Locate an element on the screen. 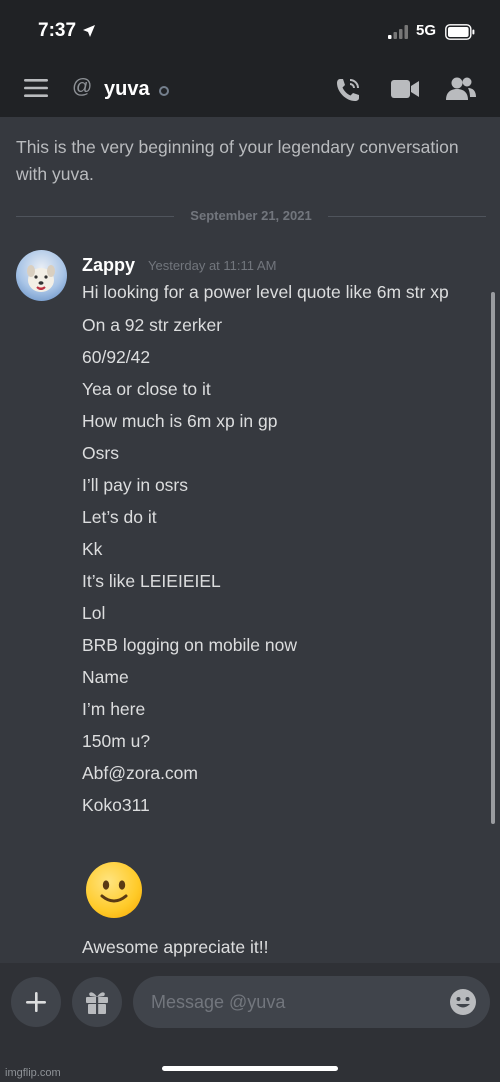 The width and height of the screenshot is (500, 1082). battery-icon is located at coordinates (460, 32).